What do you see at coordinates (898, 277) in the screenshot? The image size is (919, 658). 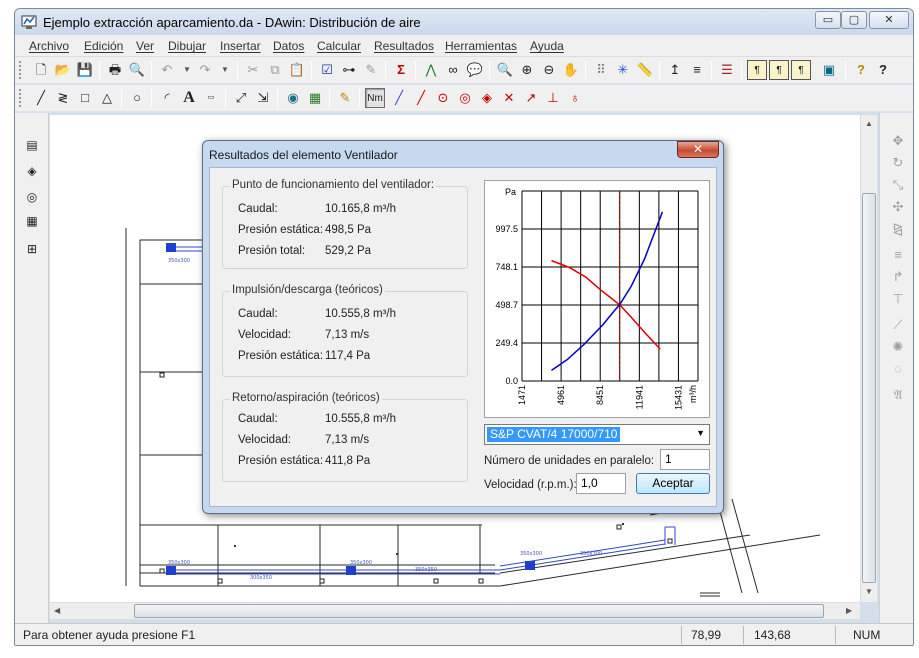 I see `extend-icon: ↱` at bounding box center [898, 277].